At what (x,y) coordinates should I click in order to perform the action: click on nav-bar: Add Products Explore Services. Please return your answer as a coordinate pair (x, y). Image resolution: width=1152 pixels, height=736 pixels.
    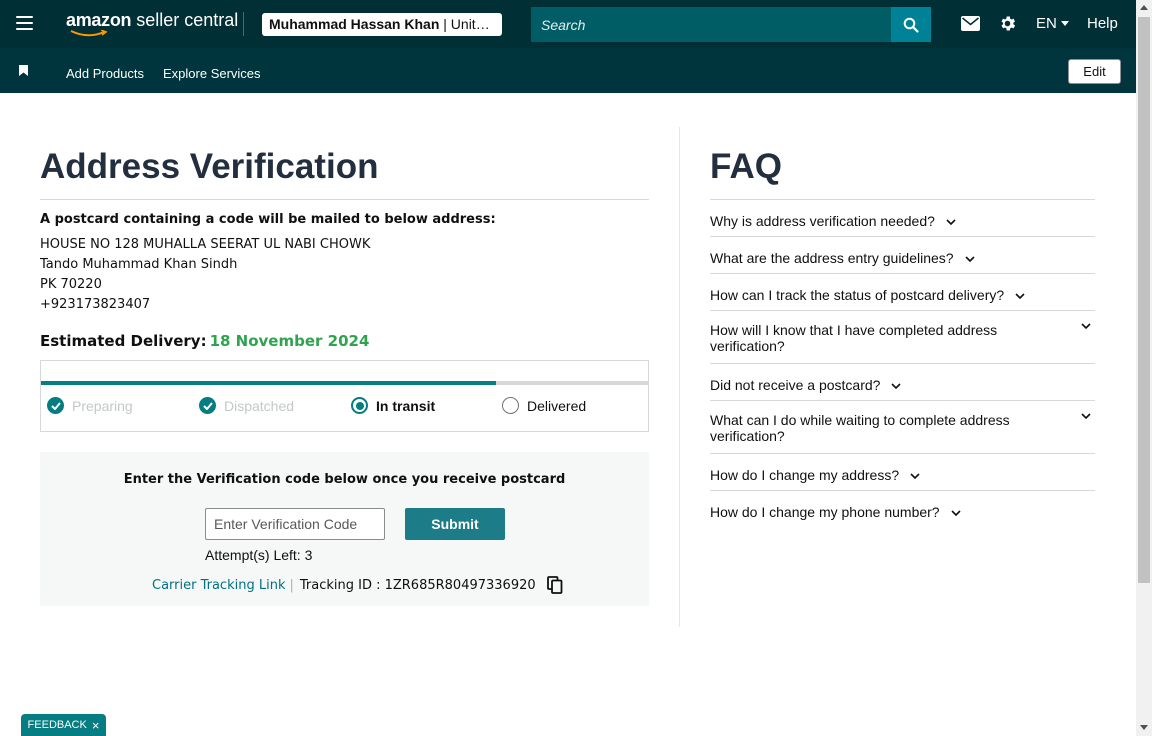
    Looking at the image, I should click on (568, 70).